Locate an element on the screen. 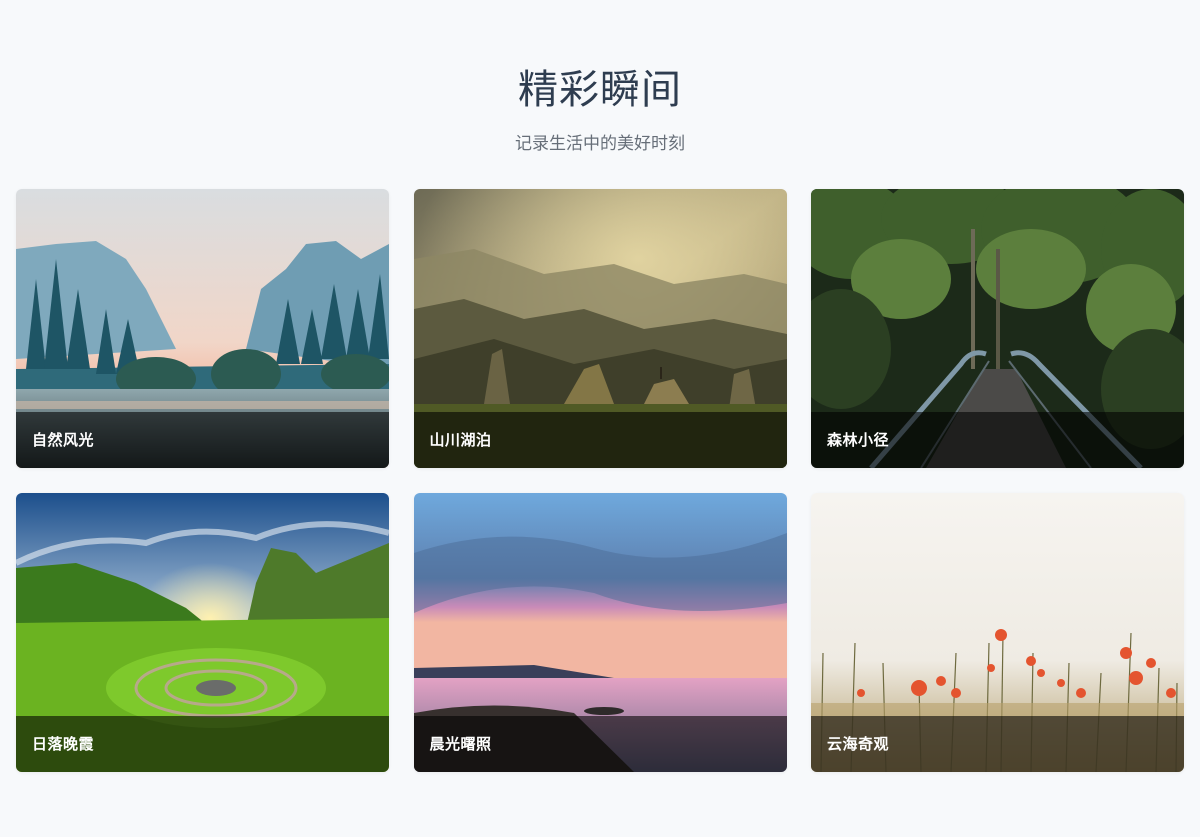 The height and width of the screenshot is (837, 1200). card-caption: 日落晚霞 is located at coordinates (202, 744).